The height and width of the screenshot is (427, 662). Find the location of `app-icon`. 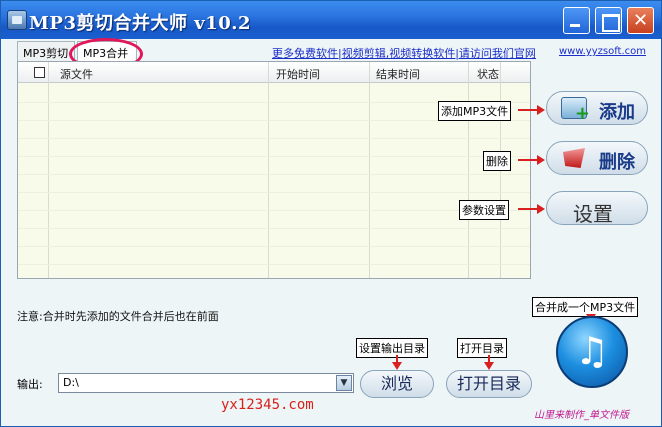

app-icon is located at coordinates (17, 20).